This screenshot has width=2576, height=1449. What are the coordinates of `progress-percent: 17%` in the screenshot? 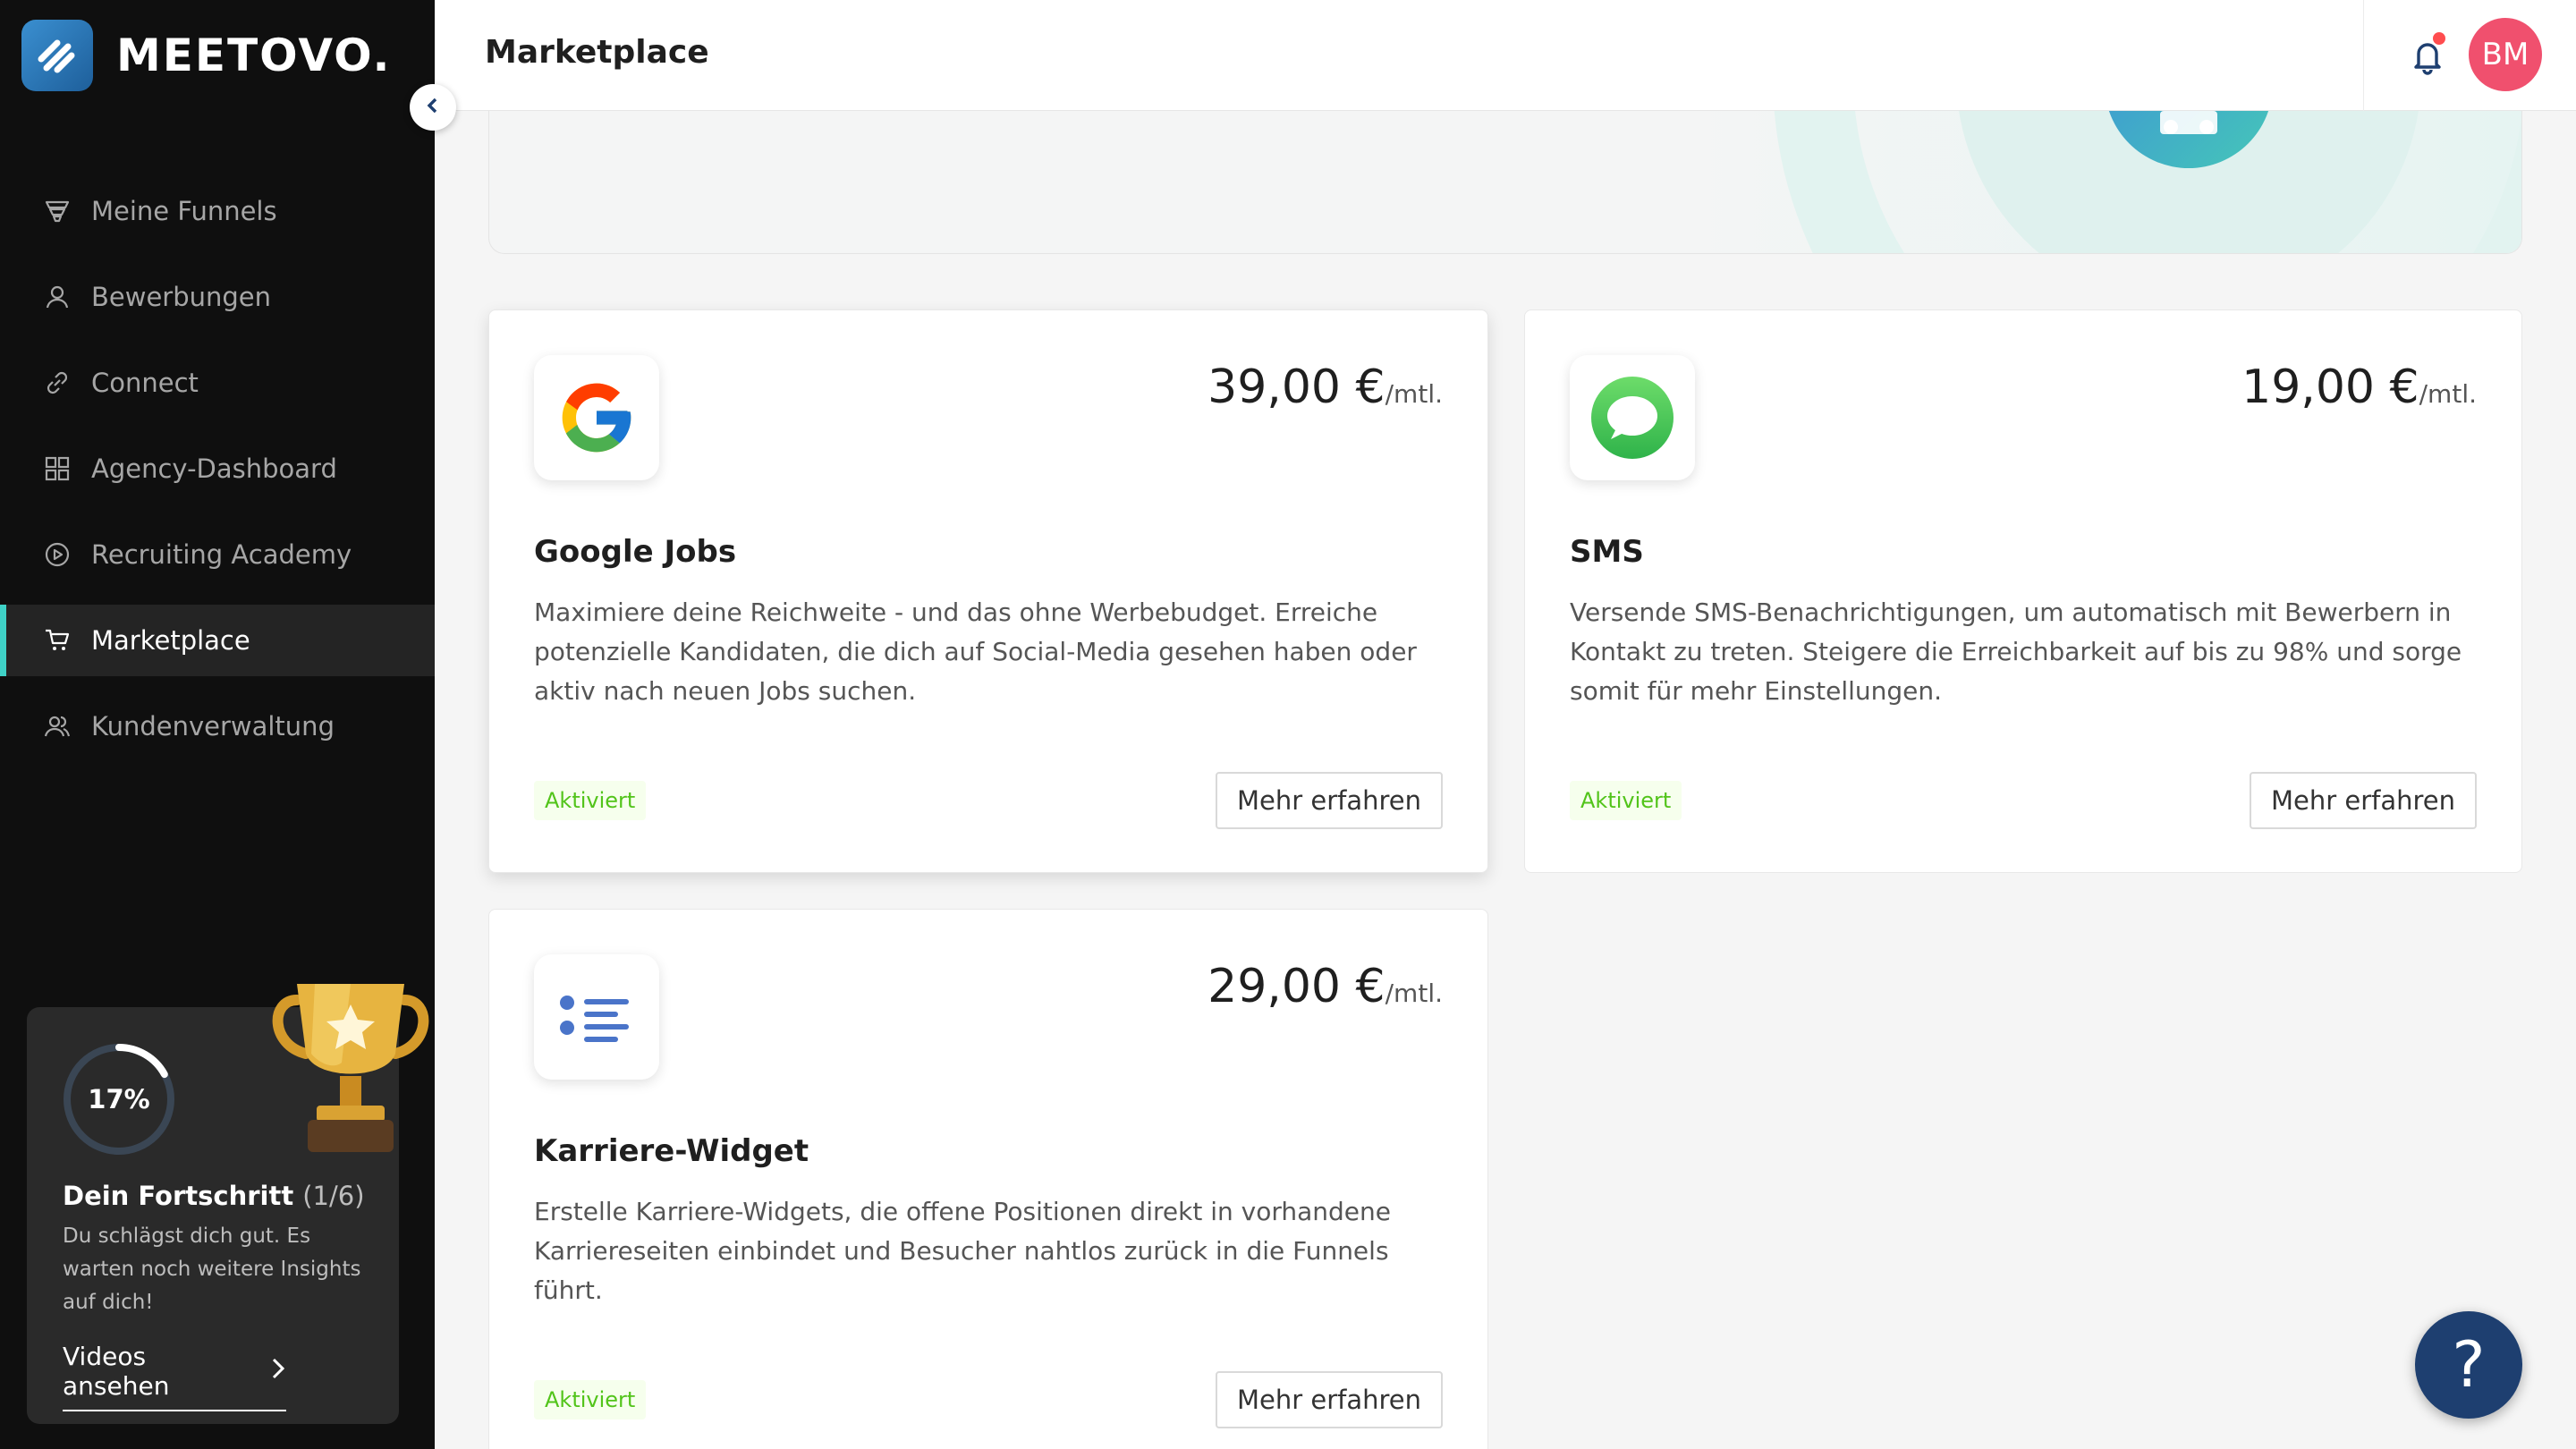 It's located at (119, 1099).